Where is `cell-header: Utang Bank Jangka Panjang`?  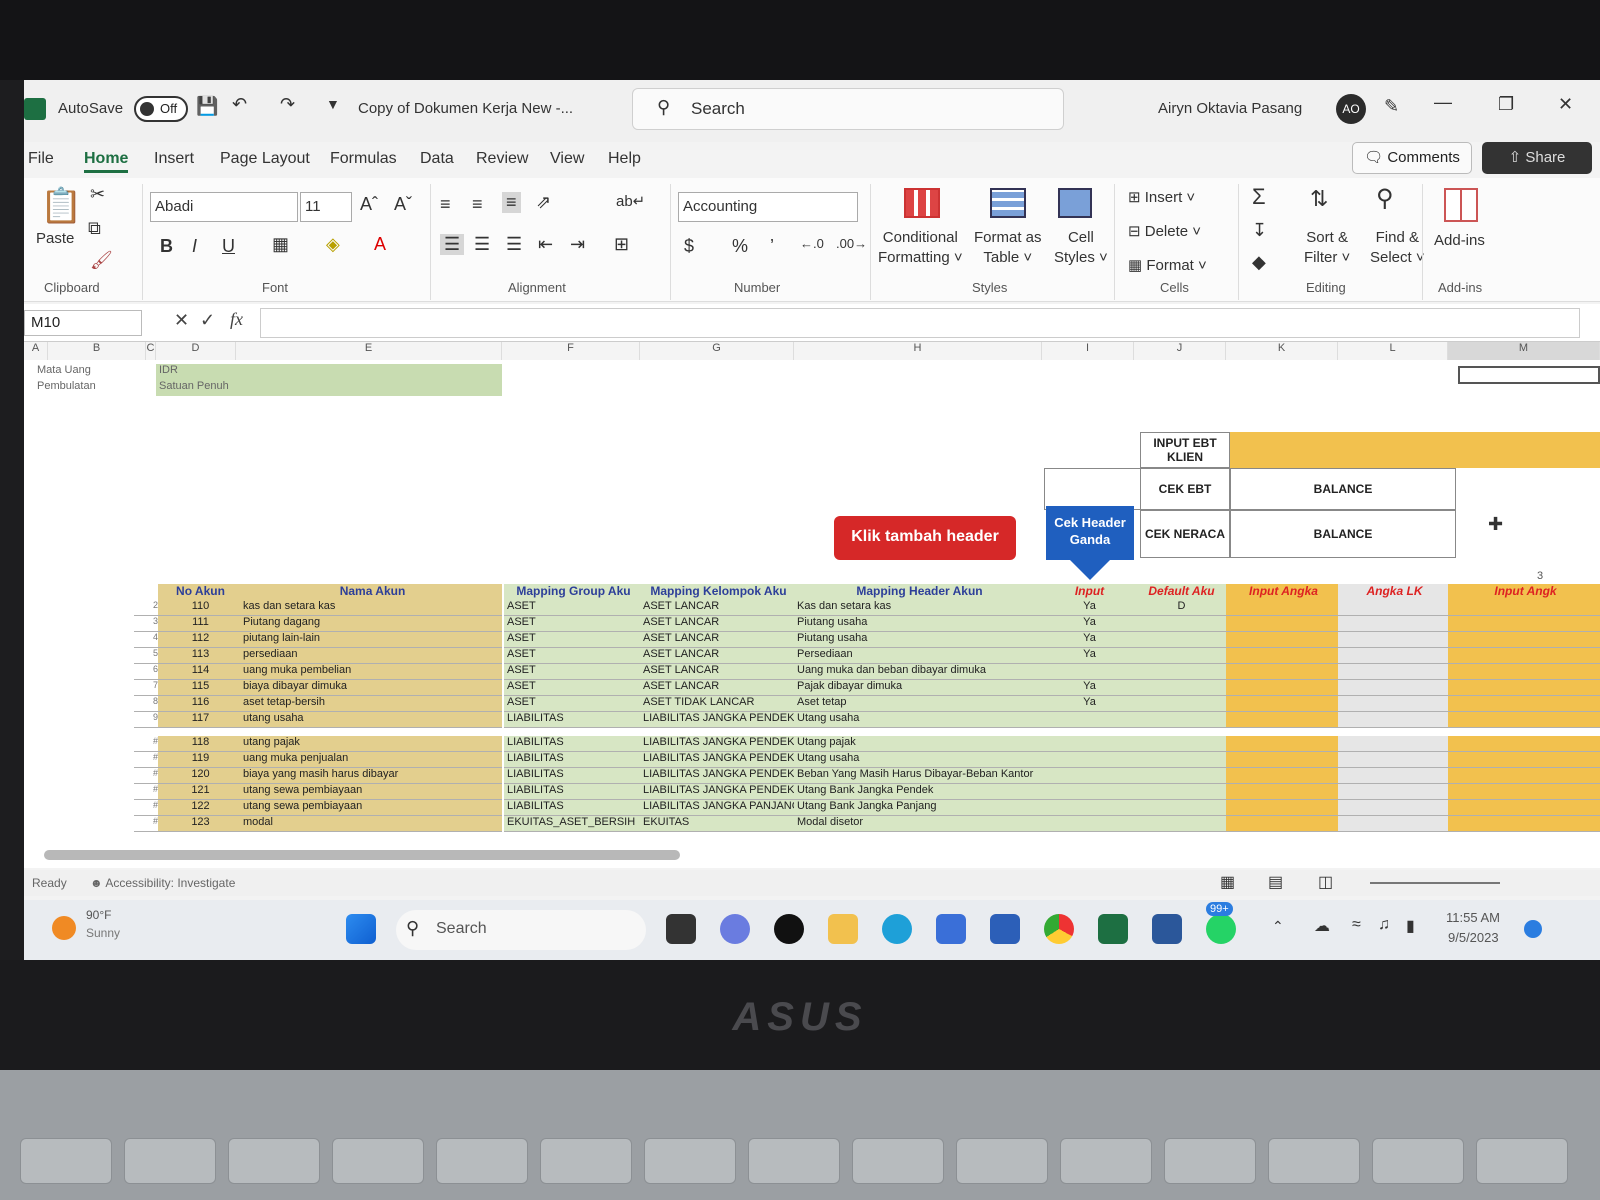 cell-header: Utang Bank Jangka Panjang is located at coordinates (918, 808).